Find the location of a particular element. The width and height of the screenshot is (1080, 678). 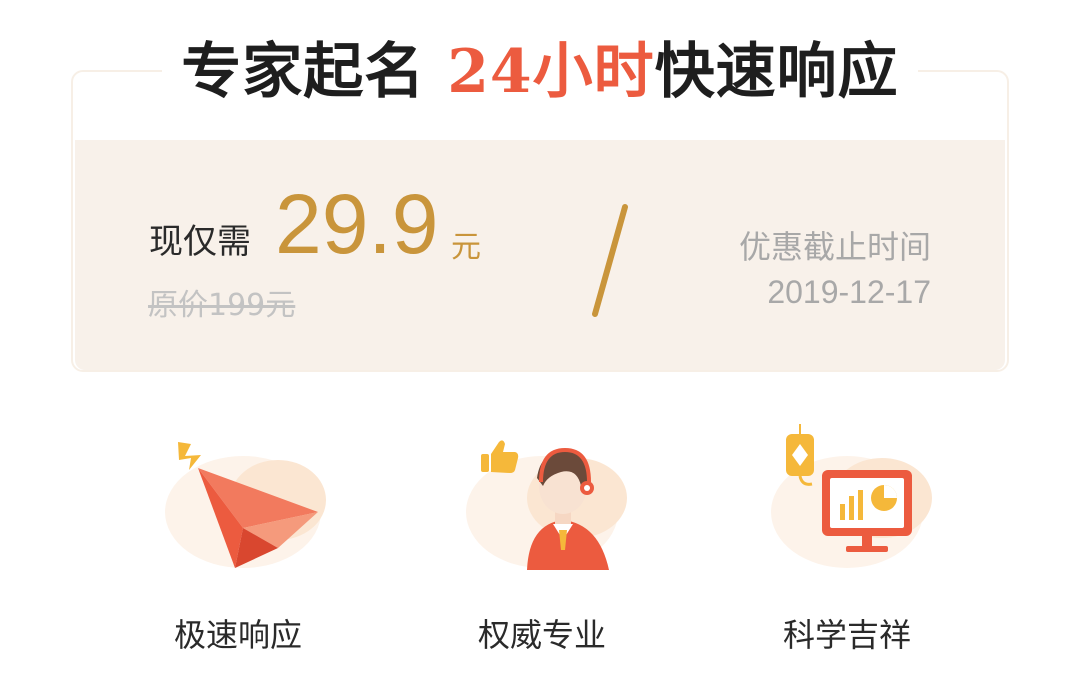

page-title: 专家起名 24小时快速响应 is located at coordinates (540, 72).